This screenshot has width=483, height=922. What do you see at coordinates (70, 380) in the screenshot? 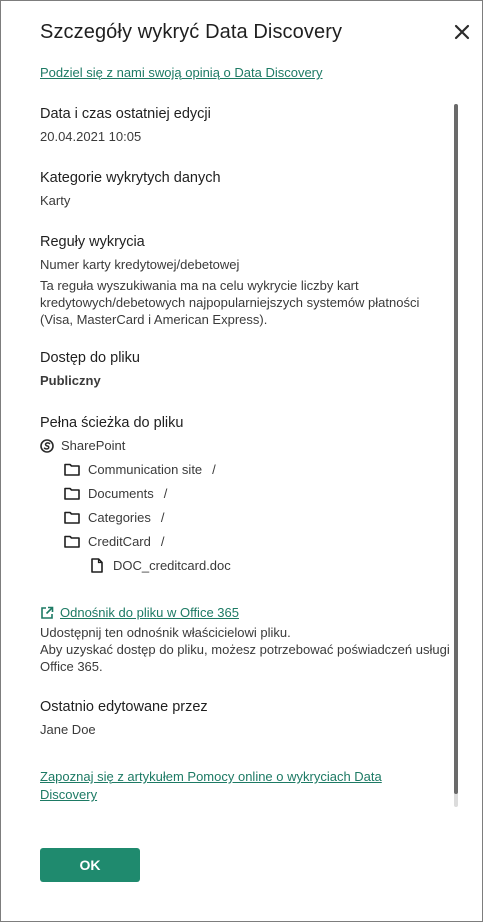
I see `access-value: Publiczny` at bounding box center [70, 380].